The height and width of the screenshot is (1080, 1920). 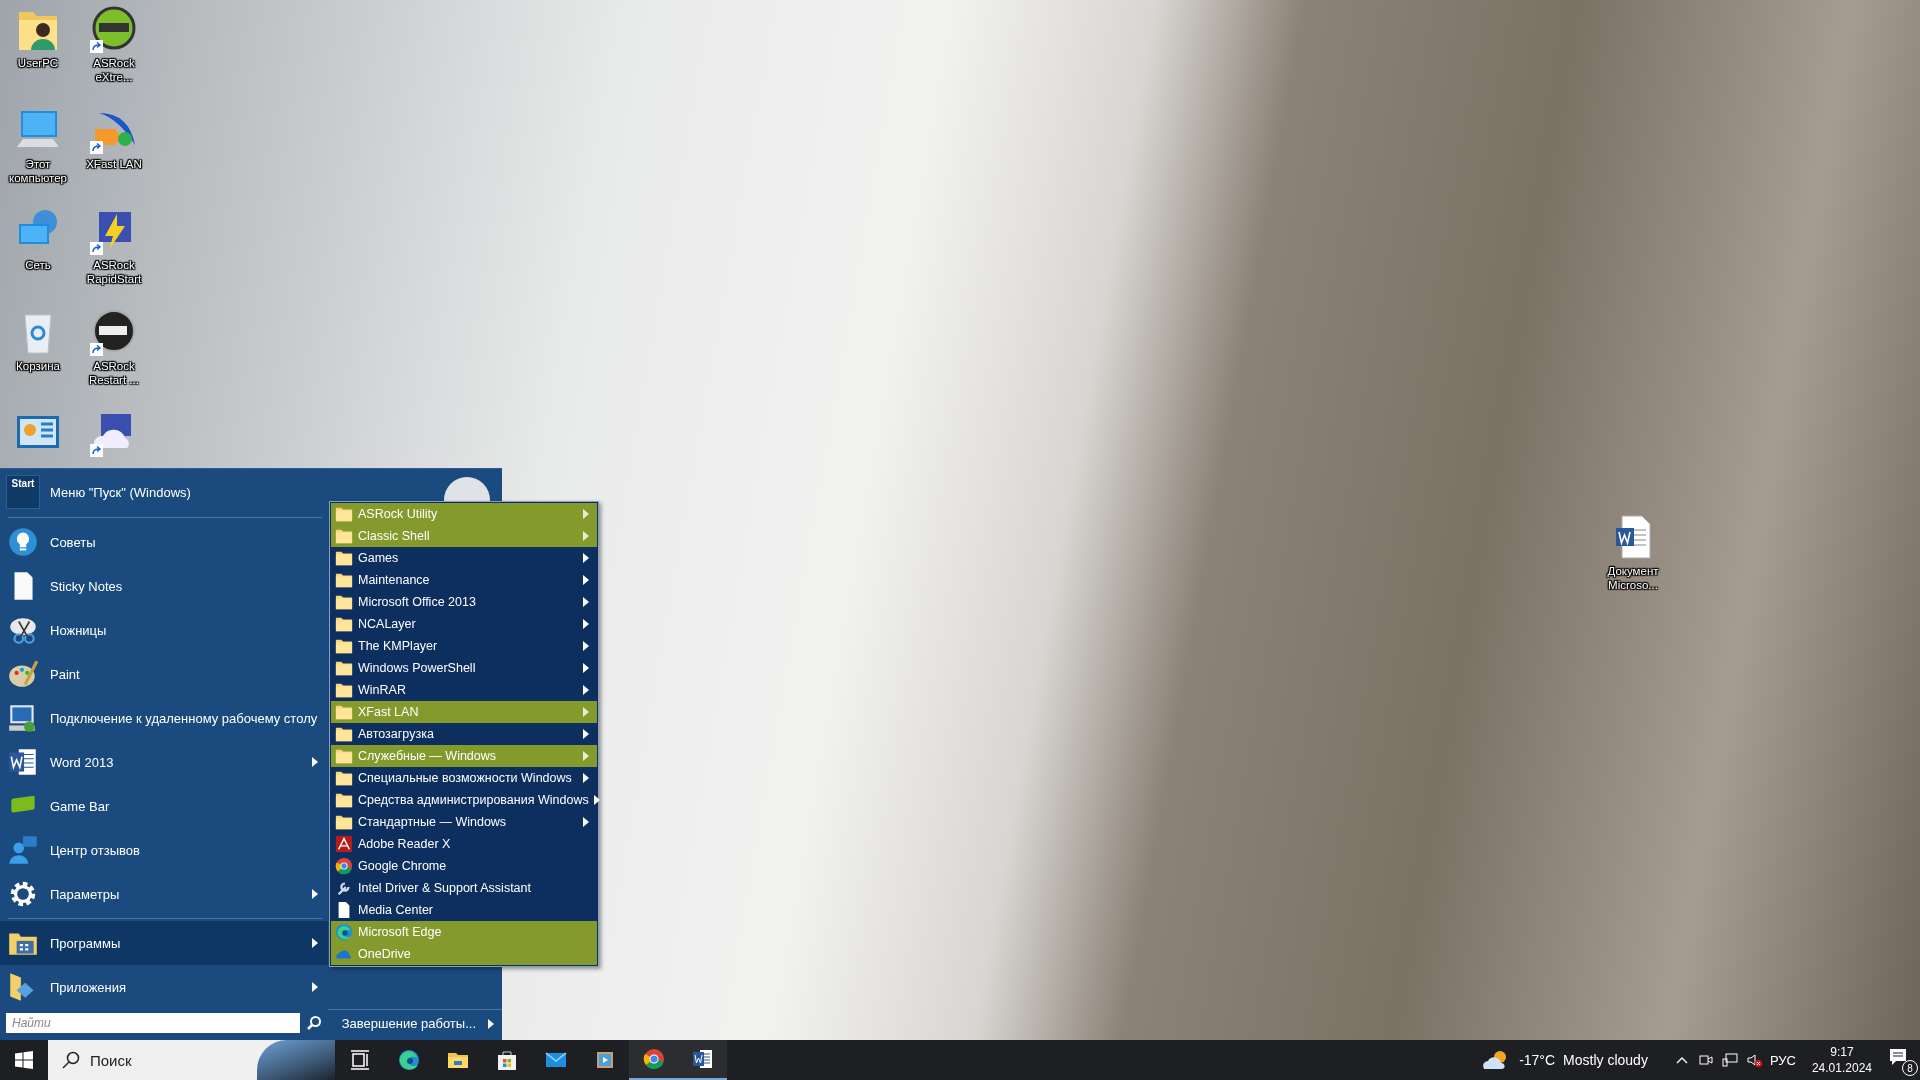 What do you see at coordinates (164, 987) in the screenshot?
I see `menu-item: Приложения` at bounding box center [164, 987].